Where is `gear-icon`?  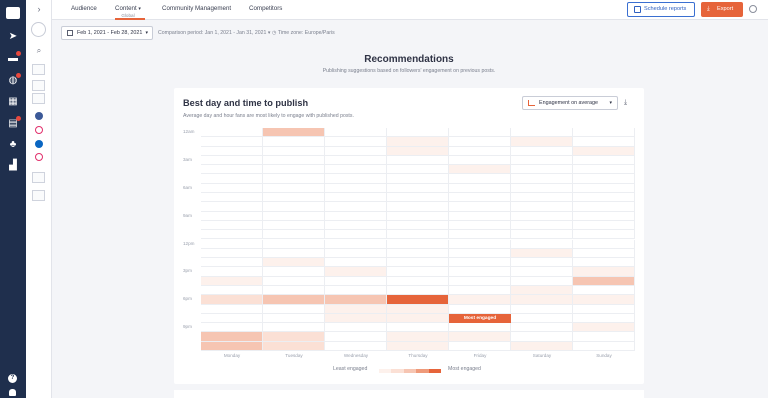
gear-icon is located at coordinates (753, 9).